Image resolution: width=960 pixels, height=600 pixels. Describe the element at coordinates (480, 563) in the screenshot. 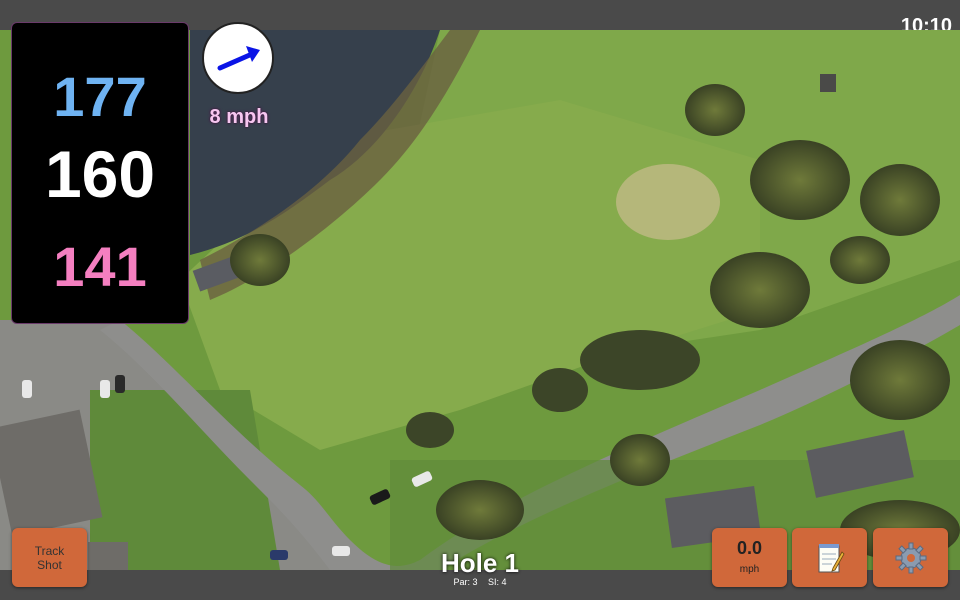

I see `hole-title: Hole 1` at that location.